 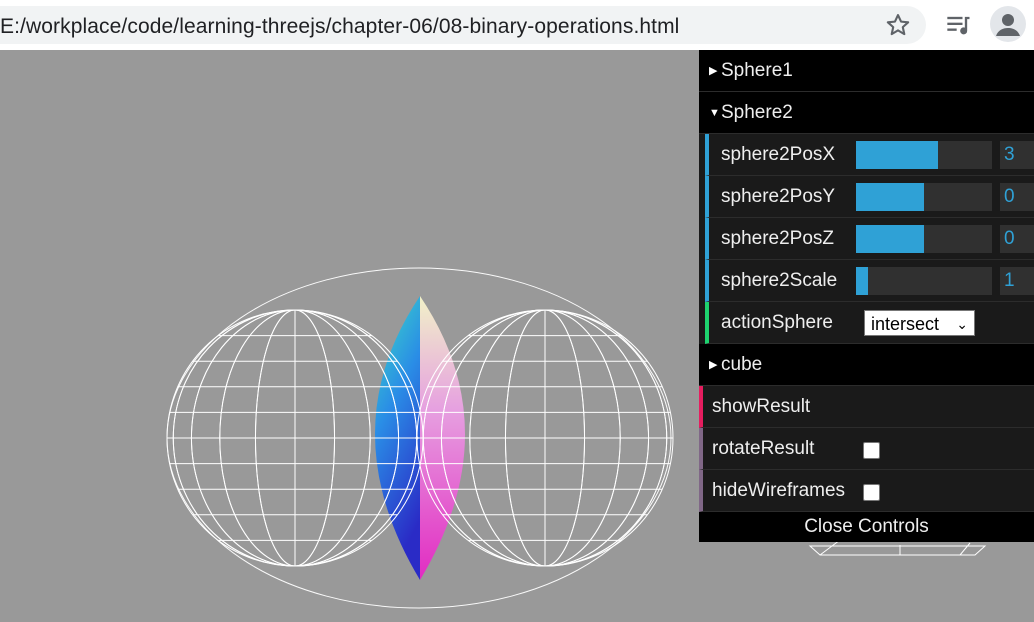 I want to click on folder-cube: ▶ cube, so click(x=866, y=365).